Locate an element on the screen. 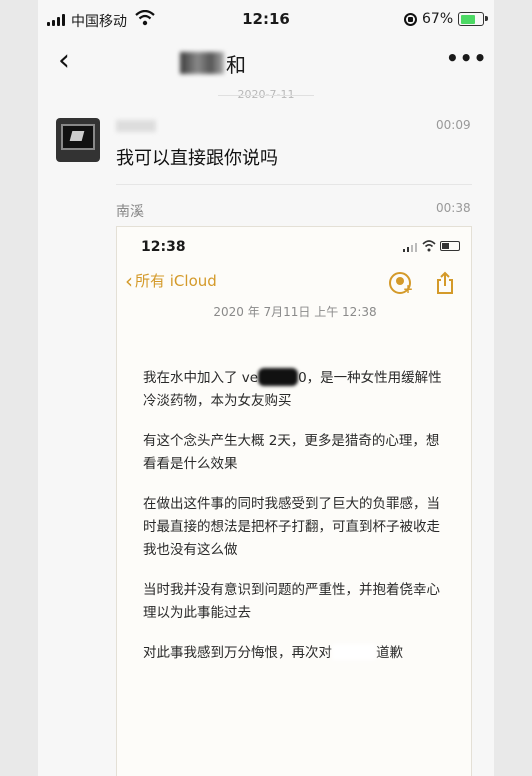 The height and width of the screenshot is (776, 532). title-redaction is located at coordinates (202, 63).